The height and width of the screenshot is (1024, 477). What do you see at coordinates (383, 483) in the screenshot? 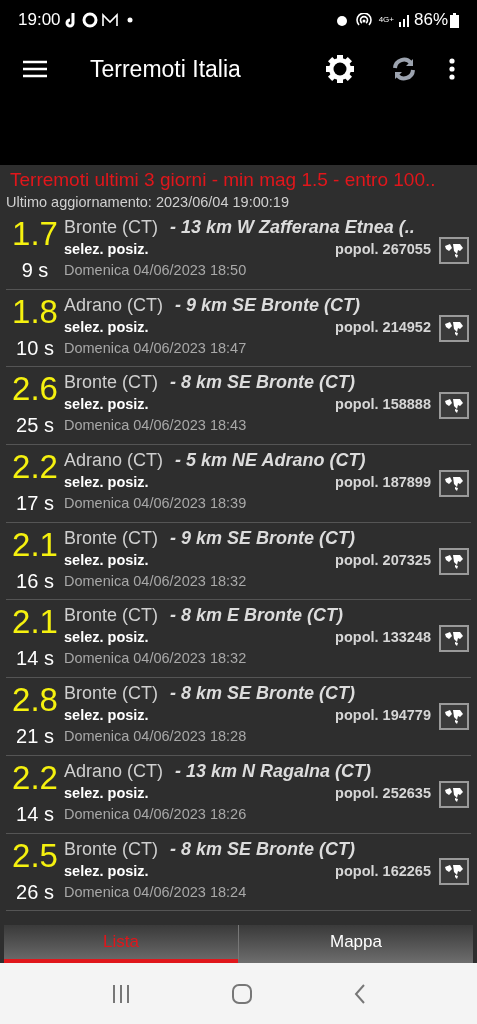
I see `population: popol. 187899` at bounding box center [383, 483].